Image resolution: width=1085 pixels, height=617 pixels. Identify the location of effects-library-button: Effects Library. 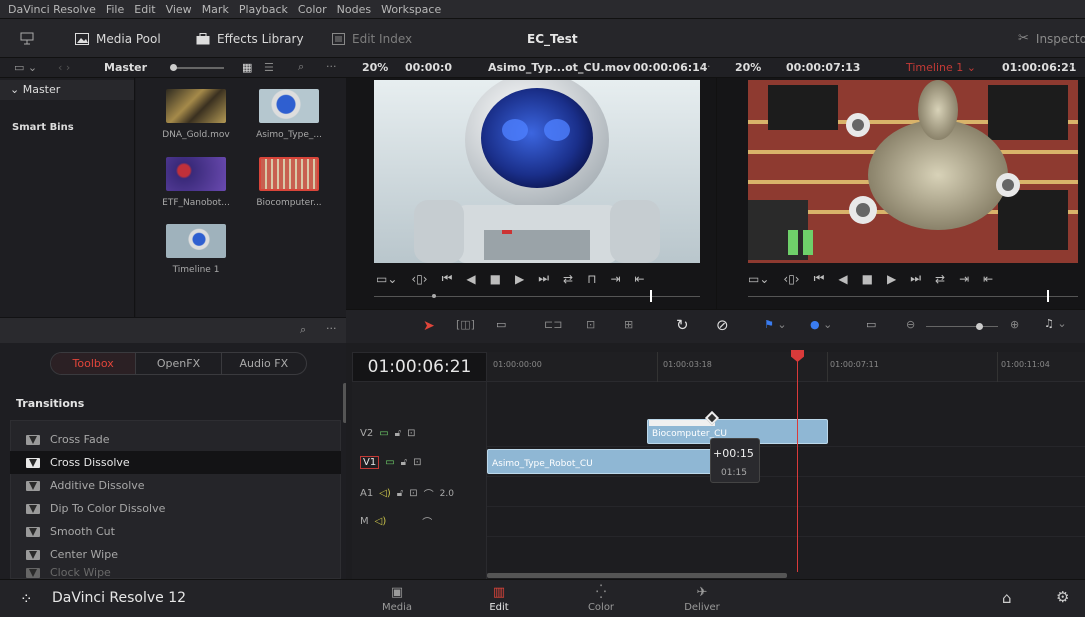
(250, 38).